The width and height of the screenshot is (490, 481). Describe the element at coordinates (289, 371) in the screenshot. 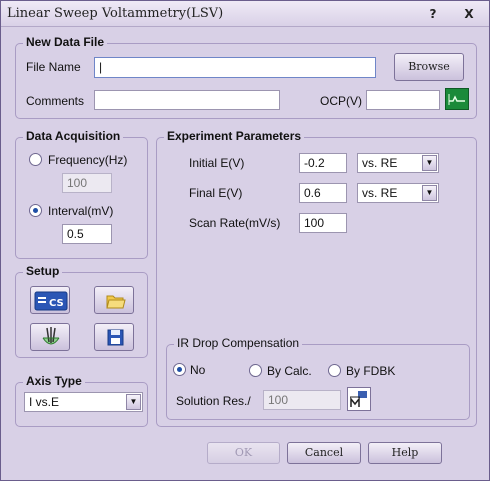

I see `ir-calc-label: By Calc.` at that location.